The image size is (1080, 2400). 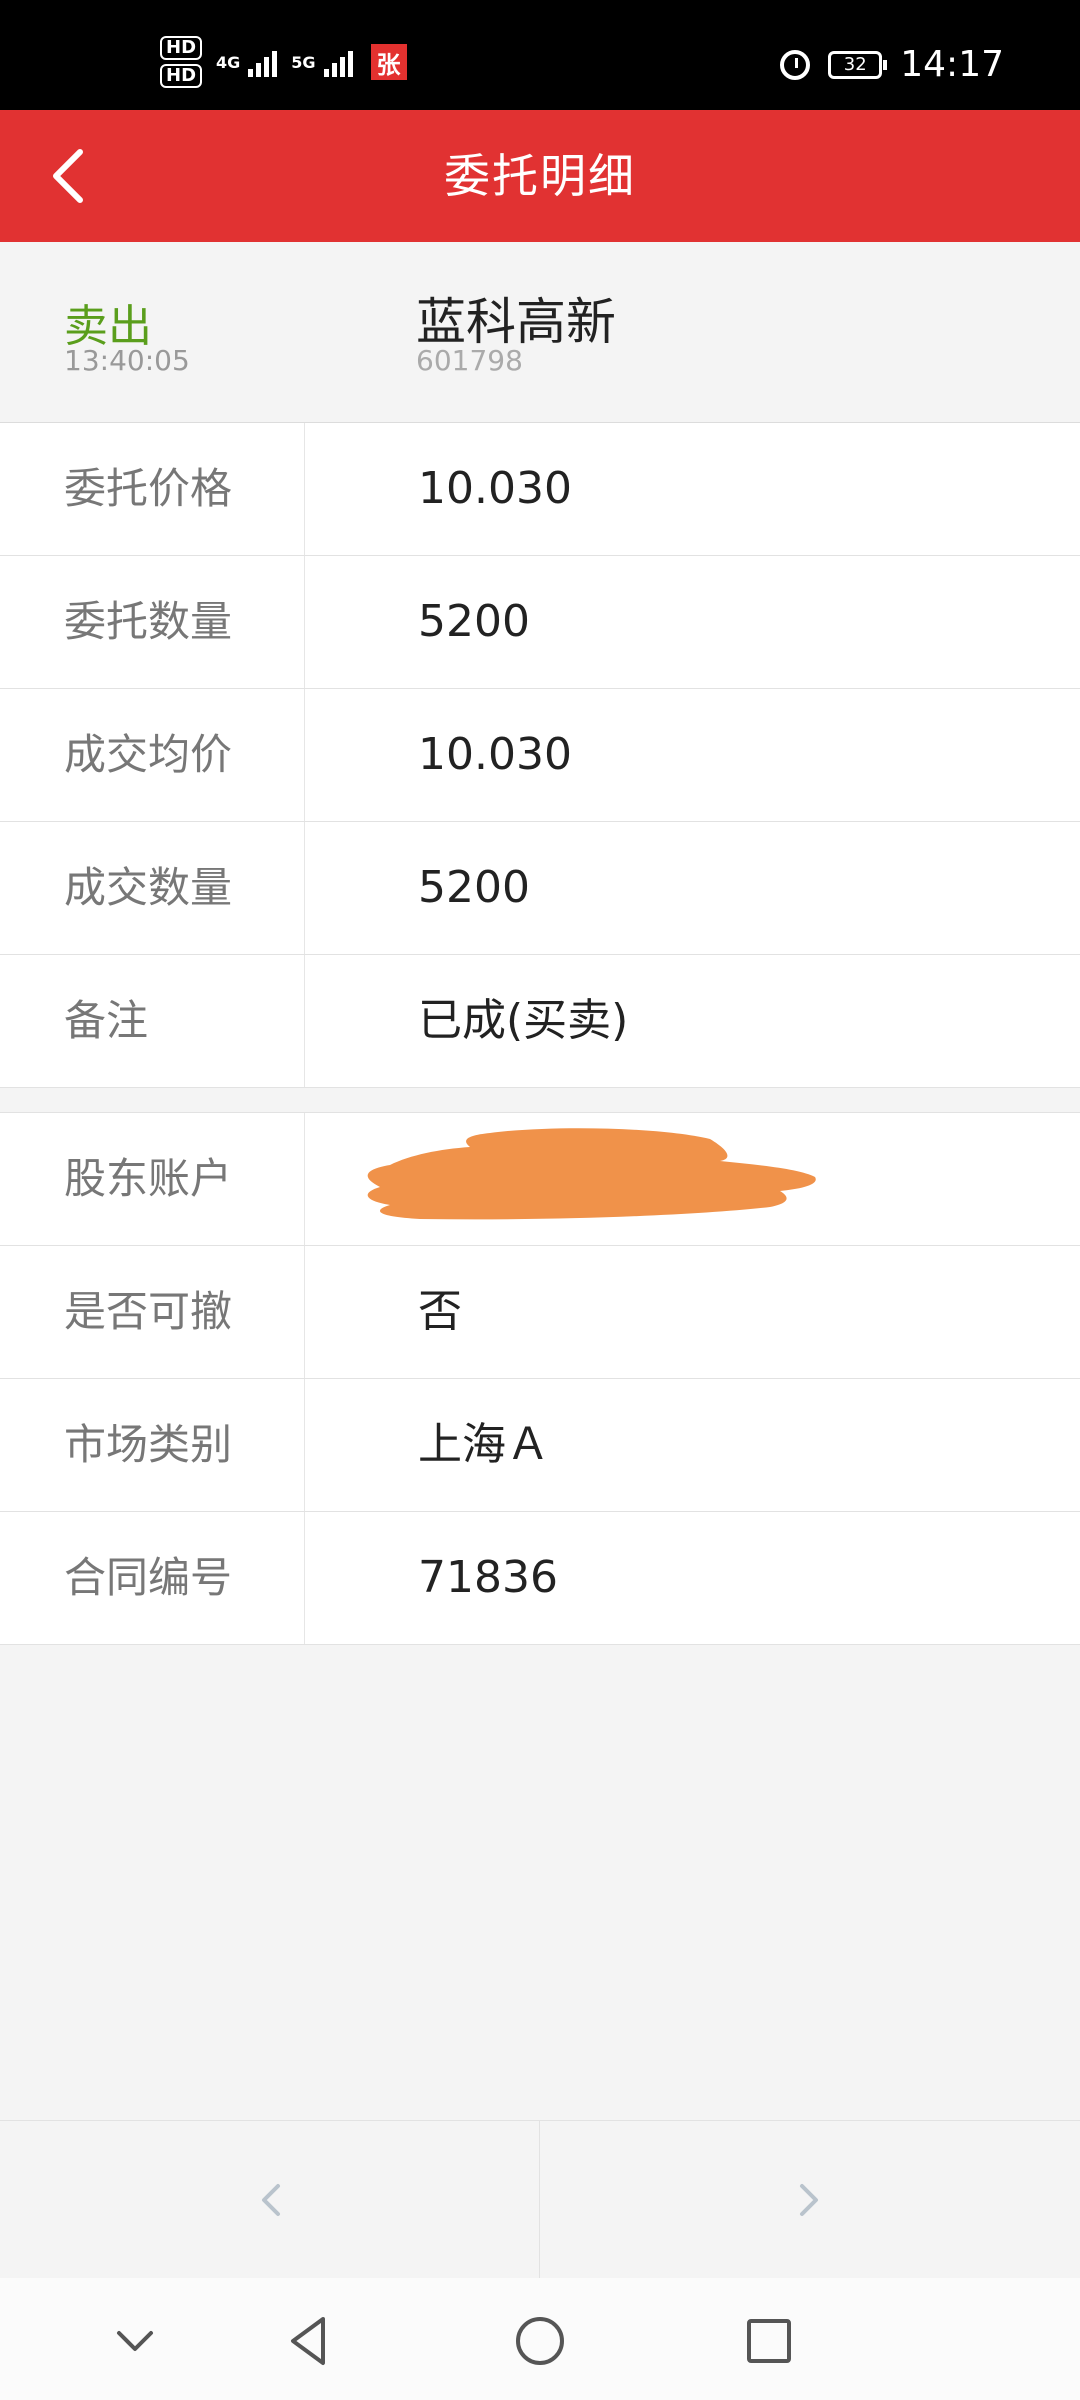 I want to click on detail-row: 合同编号 71836, so click(x=540, y=1578).